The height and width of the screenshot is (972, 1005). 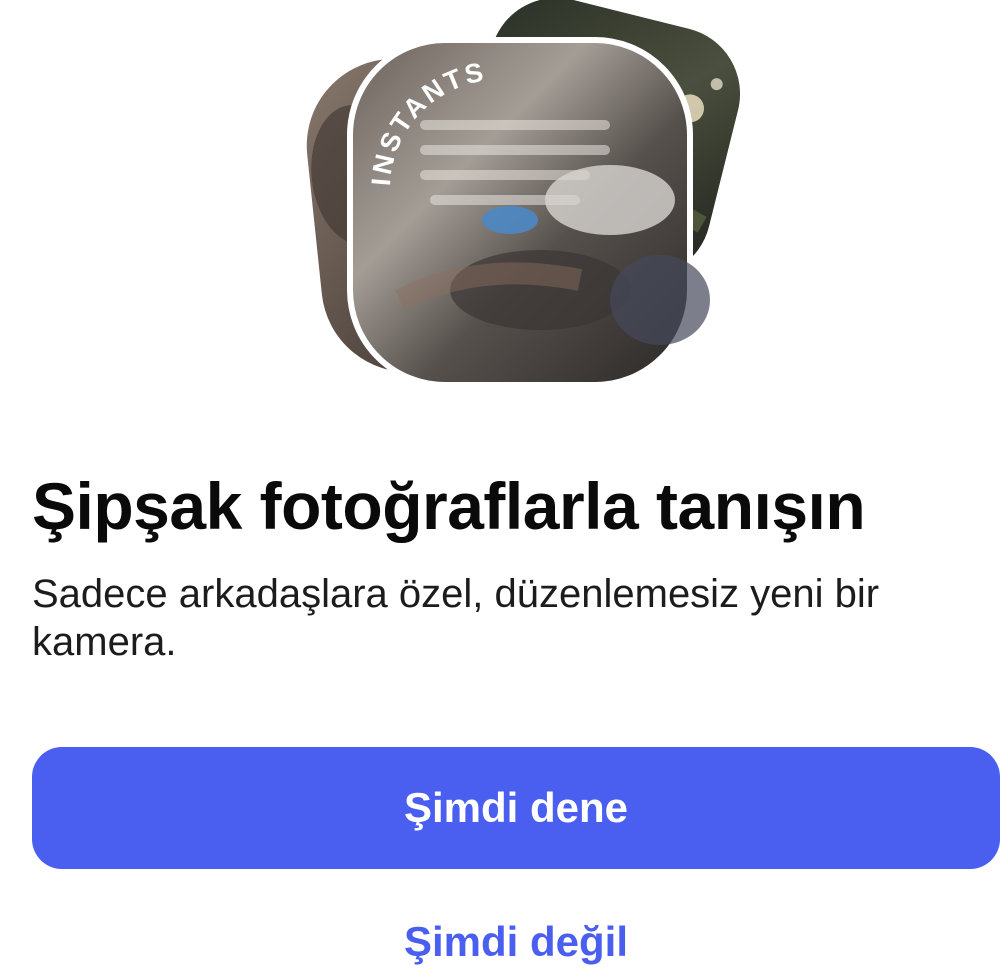 What do you see at coordinates (449, 506) in the screenshot?
I see `page-title: Şipşak fotoğraflarla tanışın` at bounding box center [449, 506].